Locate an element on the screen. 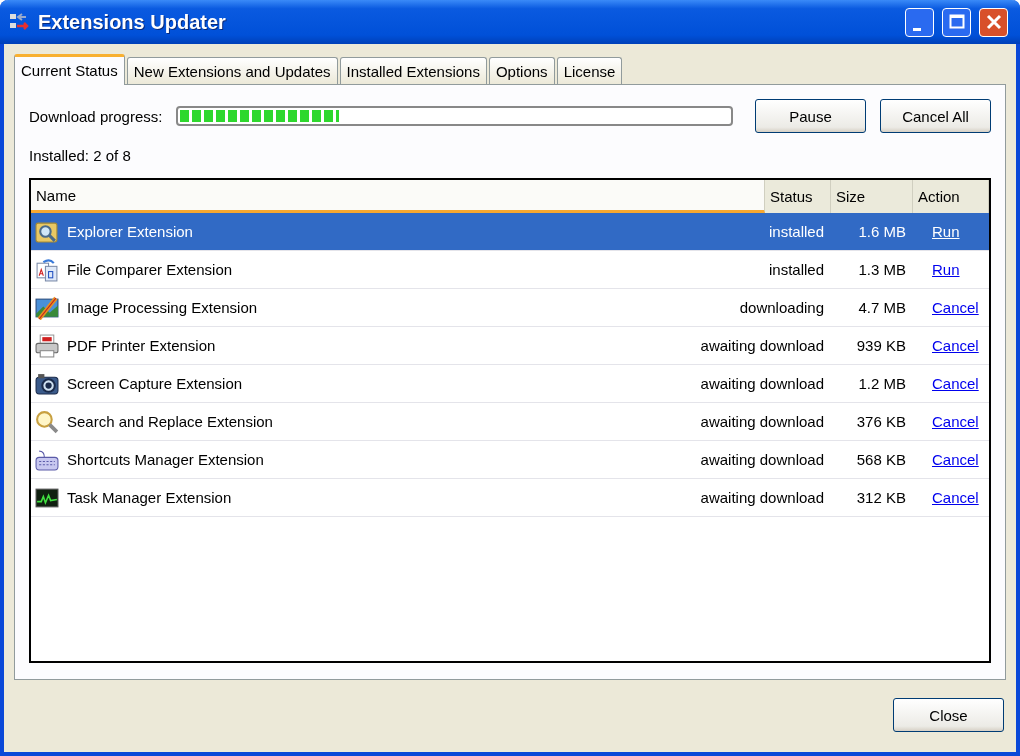 Image resolution: width=1020 pixels, height=756 pixels. progress-label: Download progress: is located at coordinates (96, 116).